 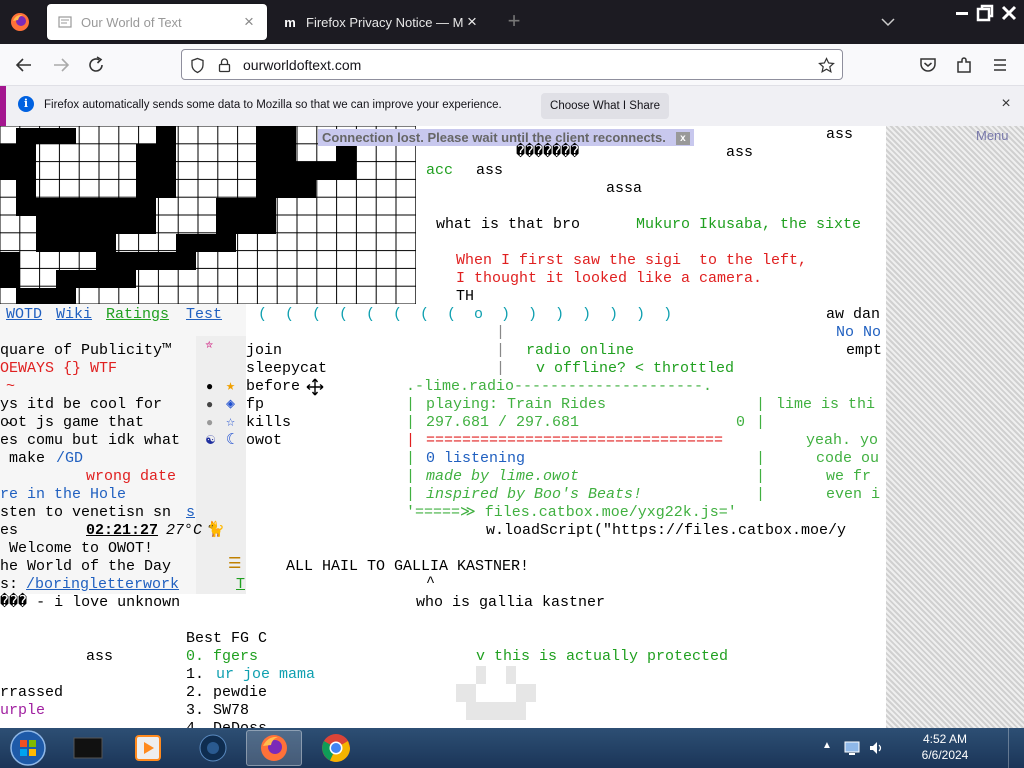 I want to click on star-icon: ★, so click(x=231, y=386).